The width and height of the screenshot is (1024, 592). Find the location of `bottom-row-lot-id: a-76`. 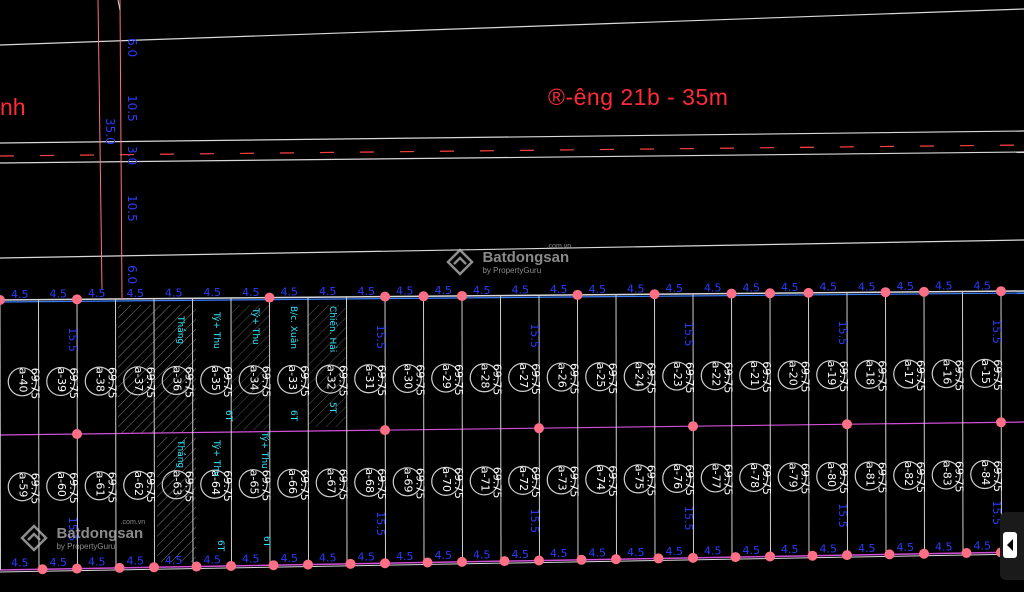

bottom-row-lot-id: a-76 is located at coordinates (677, 476).